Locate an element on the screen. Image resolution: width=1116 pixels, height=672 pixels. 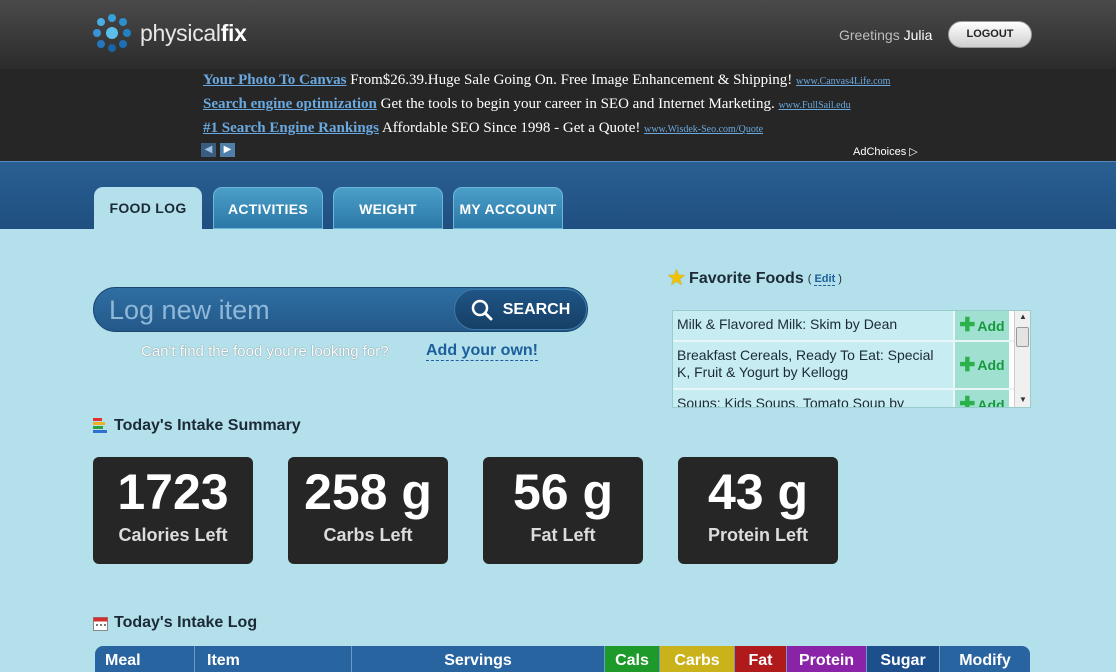
edit-favorites-link: Edit is located at coordinates (825, 279).